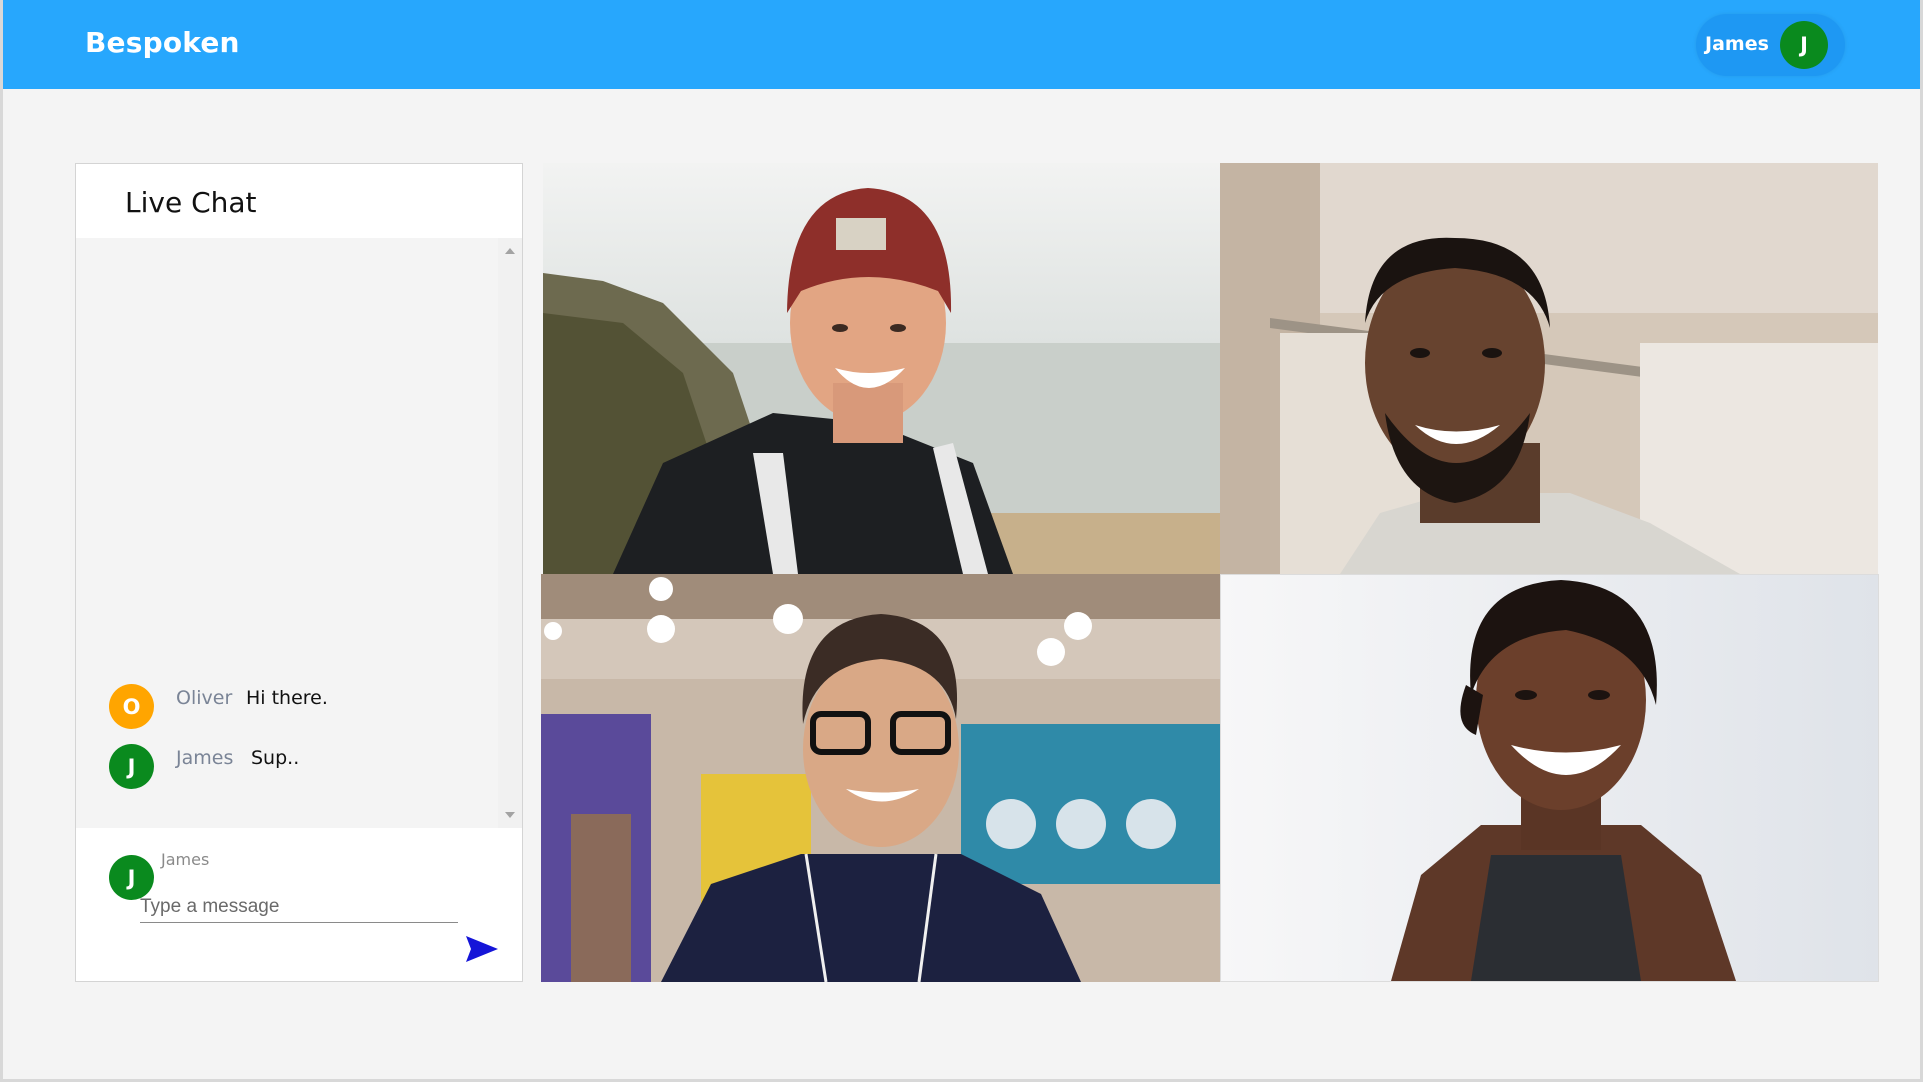  I want to click on chat-message: J James Sup.., so click(289, 767).